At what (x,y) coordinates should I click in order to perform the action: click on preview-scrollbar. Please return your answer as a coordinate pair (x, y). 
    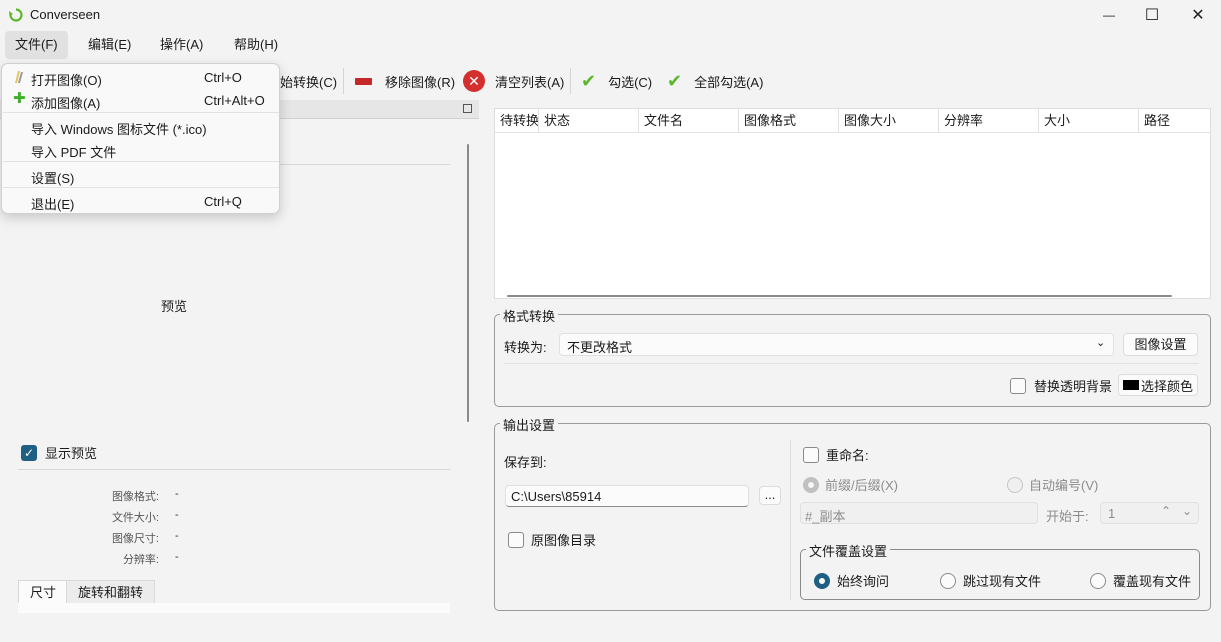
    Looking at the image, I should click on (468, 283).